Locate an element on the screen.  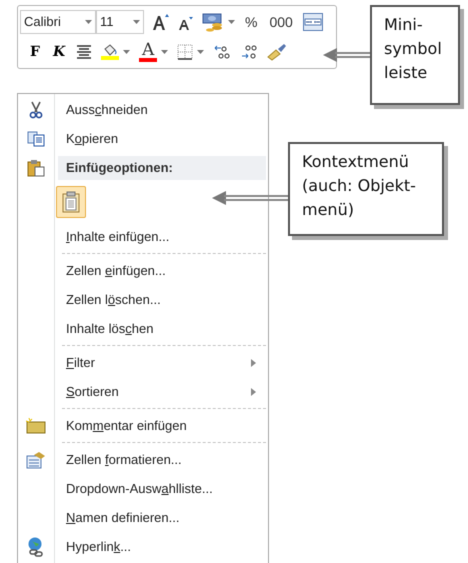
font-field: Calibri is located at coordinates (58, 22).